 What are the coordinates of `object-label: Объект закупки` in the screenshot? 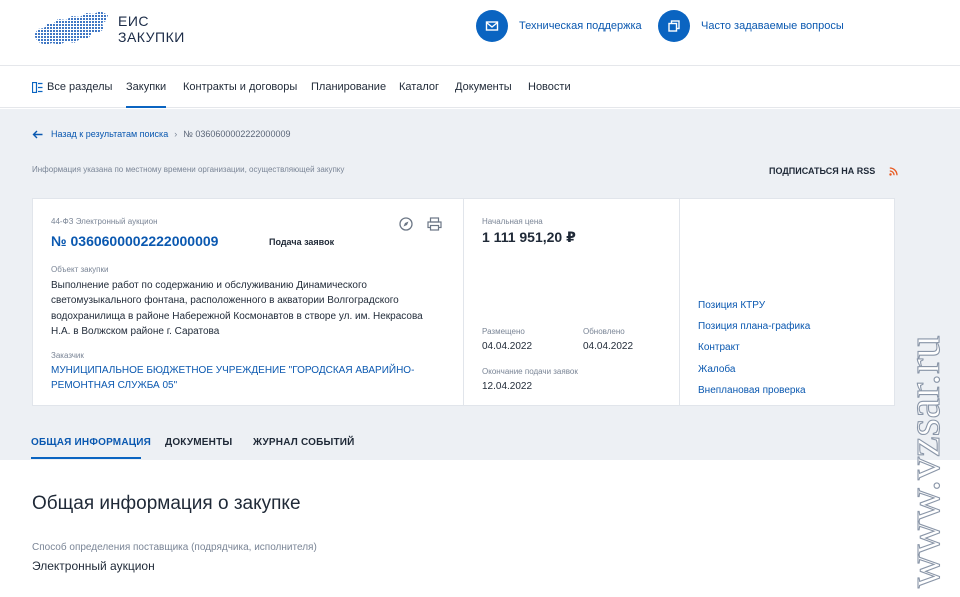 It's located at (80, 269).